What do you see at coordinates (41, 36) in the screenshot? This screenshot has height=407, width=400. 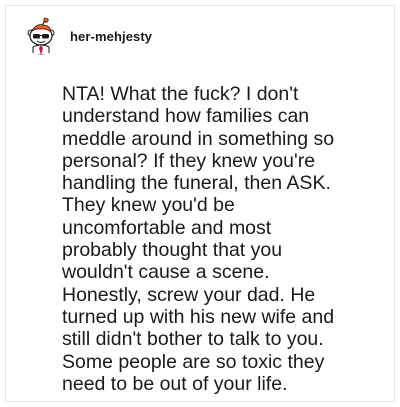 I see `snoo-avatar-icon` at bounding box center [41, 36].